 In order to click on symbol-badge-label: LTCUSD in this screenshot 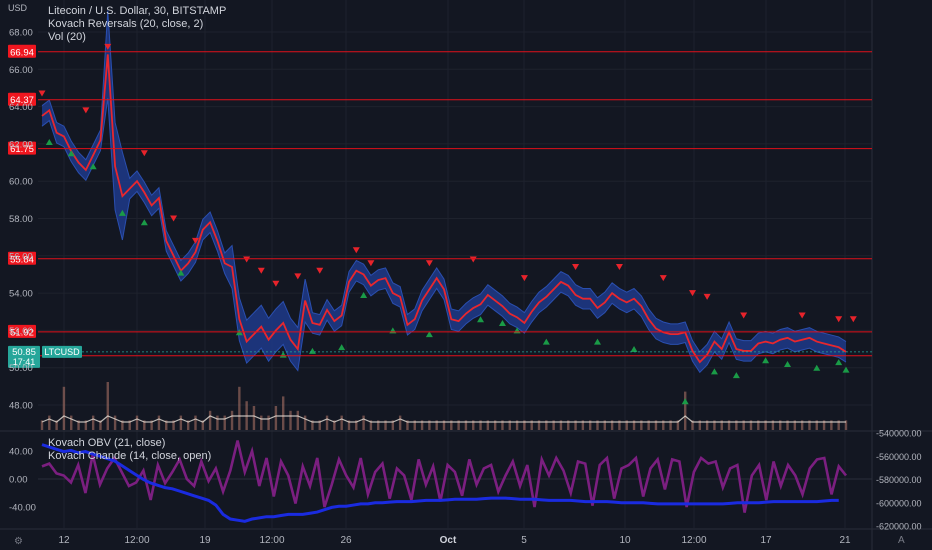, I will do `click(62, 352)`.